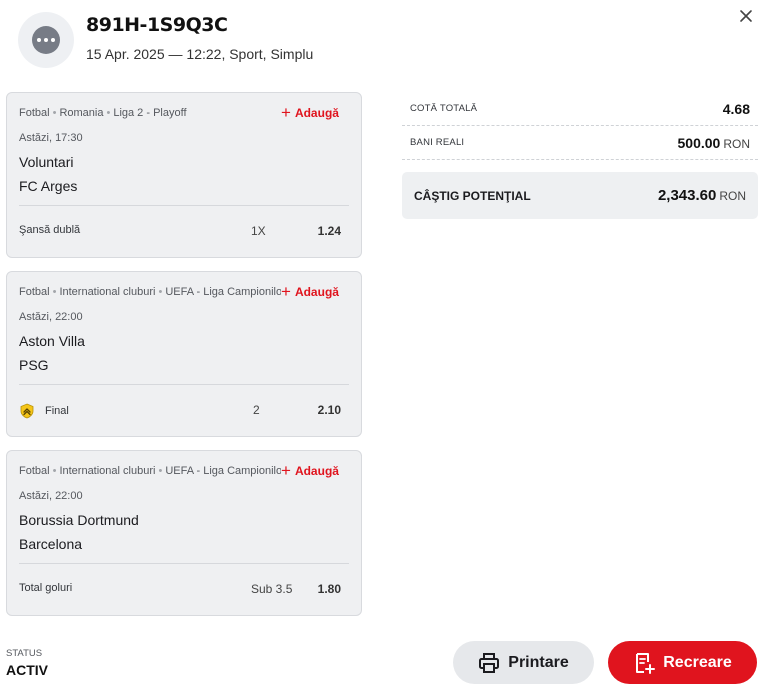 Image resolution: width=769 pixels, height=700 pixels. I want to click on total-odds-label: COTĂ TOTALĂ, so click(444, 108).